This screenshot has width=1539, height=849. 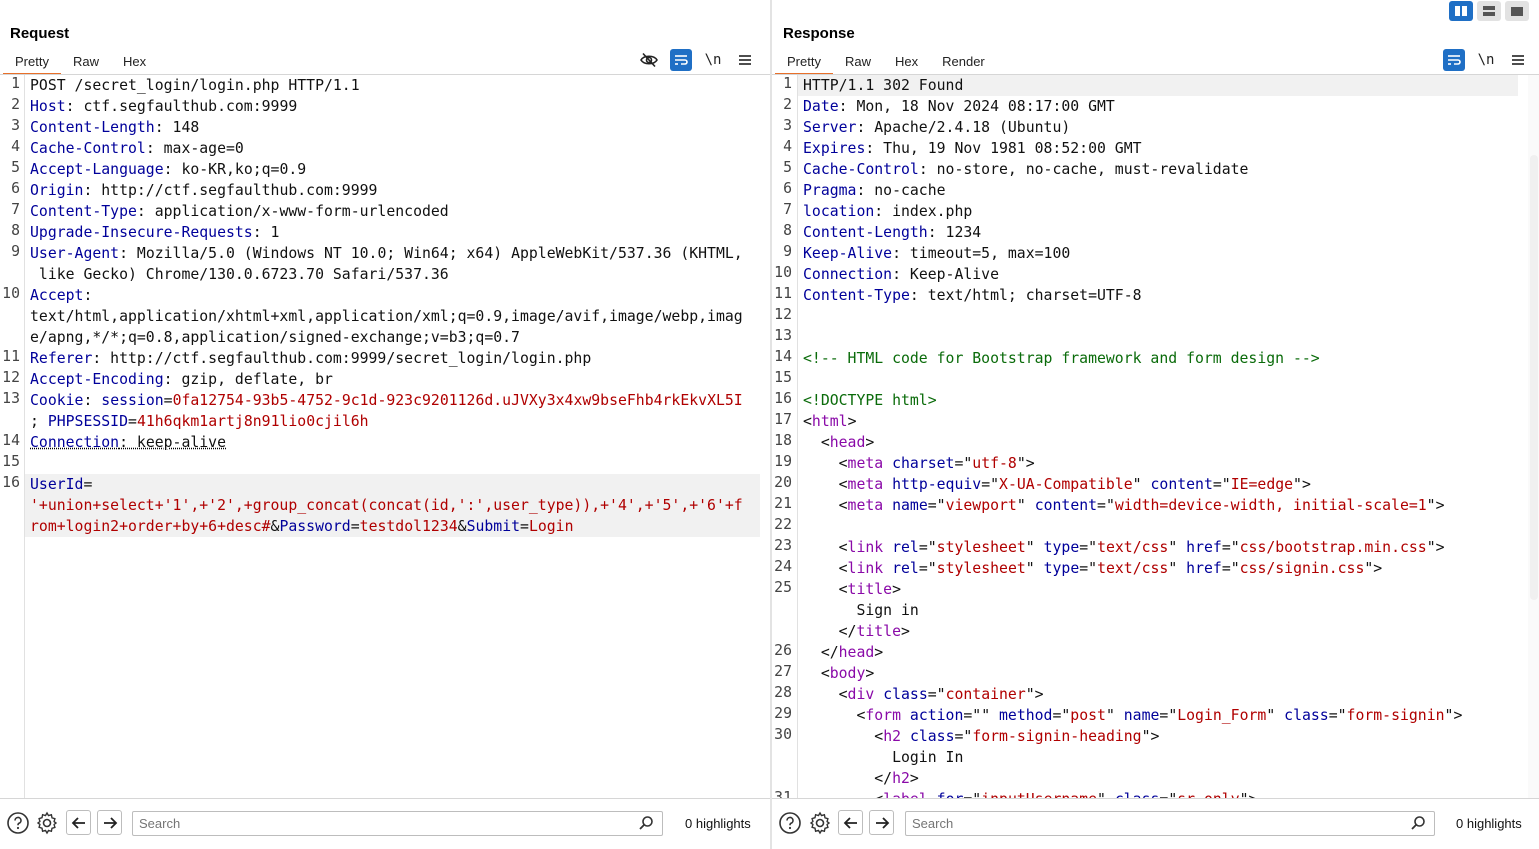 I want to click on response-prev-match-button, so click(x=850, y=822).